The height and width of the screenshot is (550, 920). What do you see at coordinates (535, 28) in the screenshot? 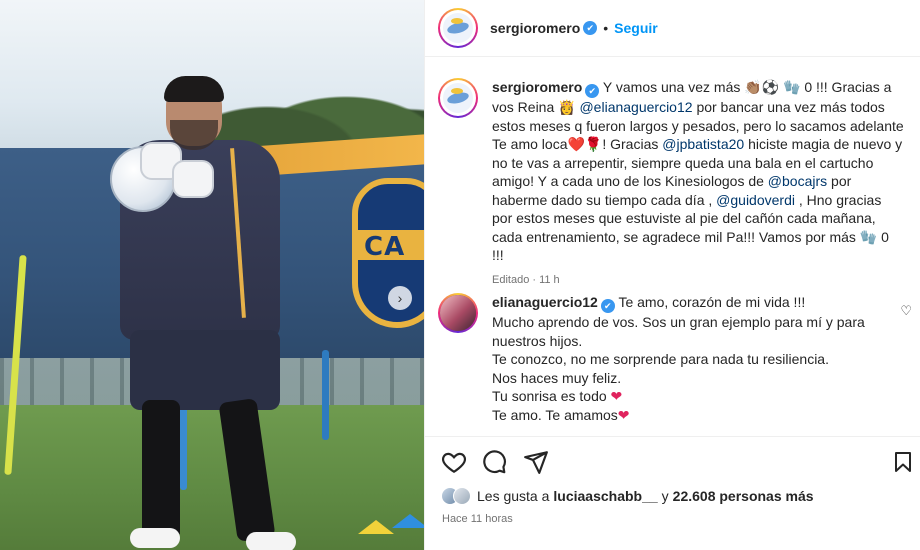
I see `author-username: sergioromero` at bounding box center [535, 28].